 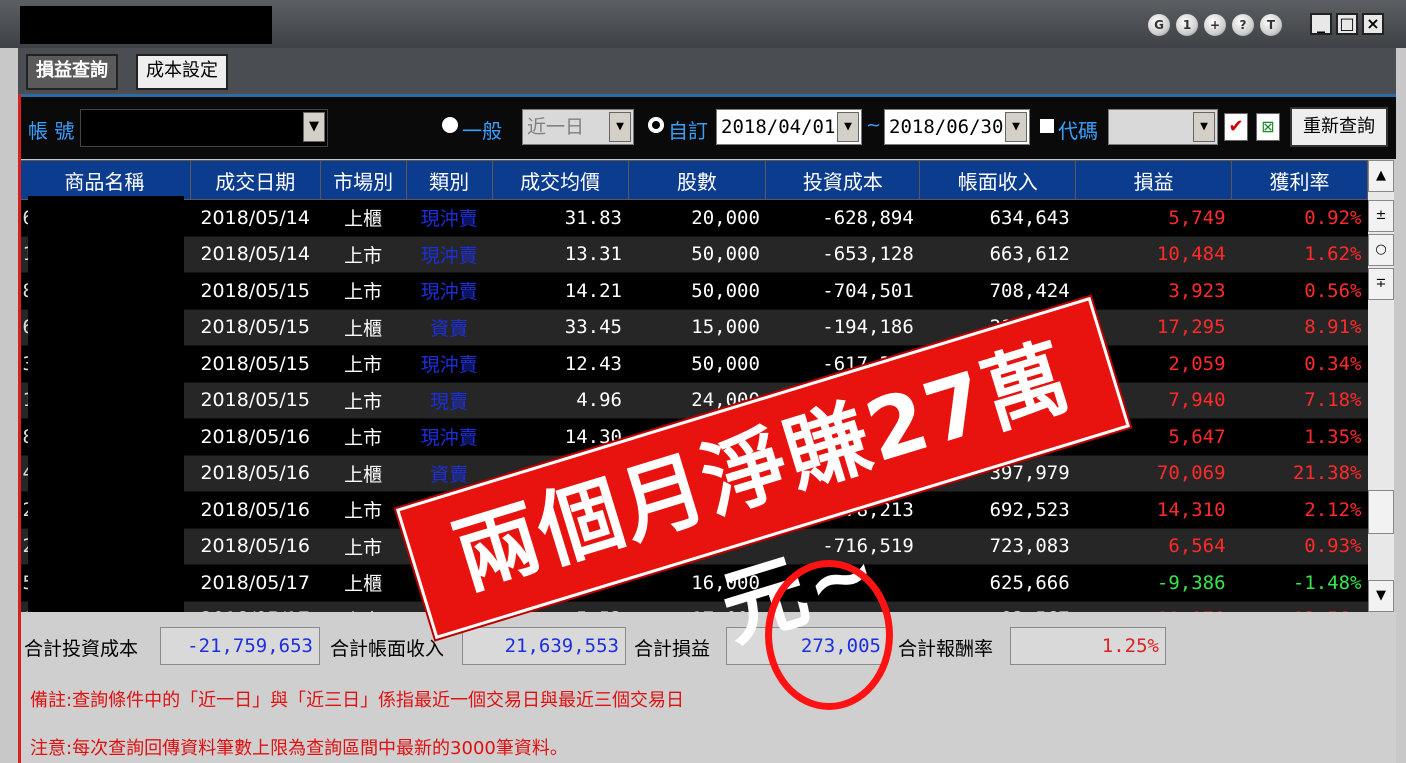 I want to click on maximize-button: □, so click(x=1347, y=24).